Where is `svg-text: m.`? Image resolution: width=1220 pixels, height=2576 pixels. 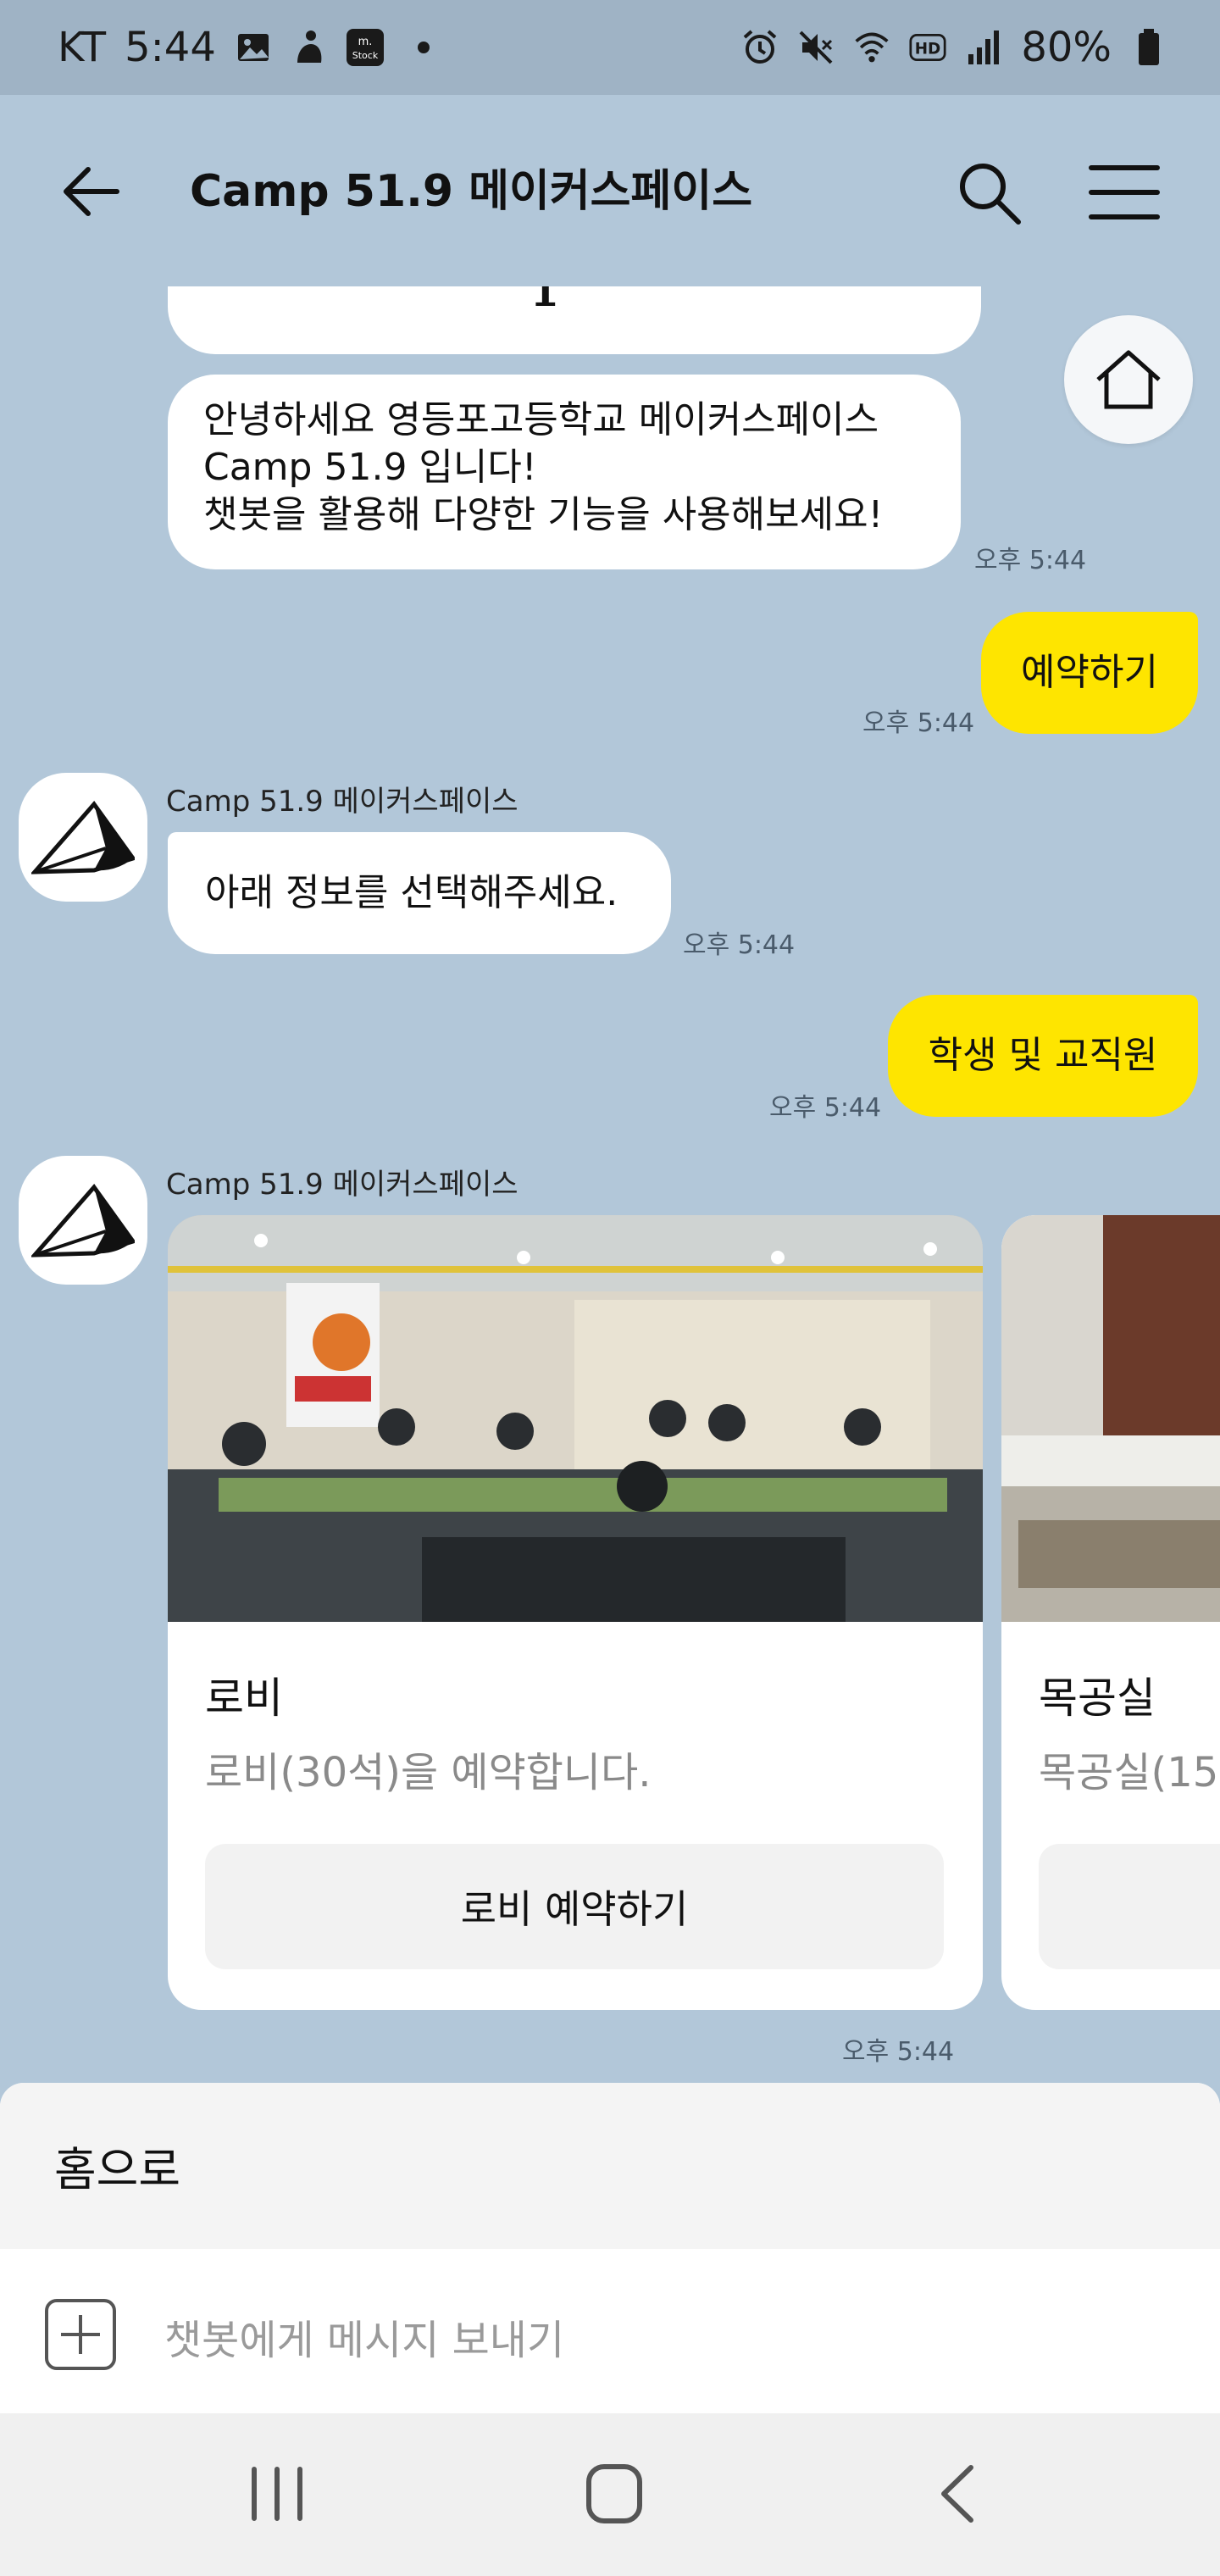 svg-text: m. is located at coordinates (365, 42).